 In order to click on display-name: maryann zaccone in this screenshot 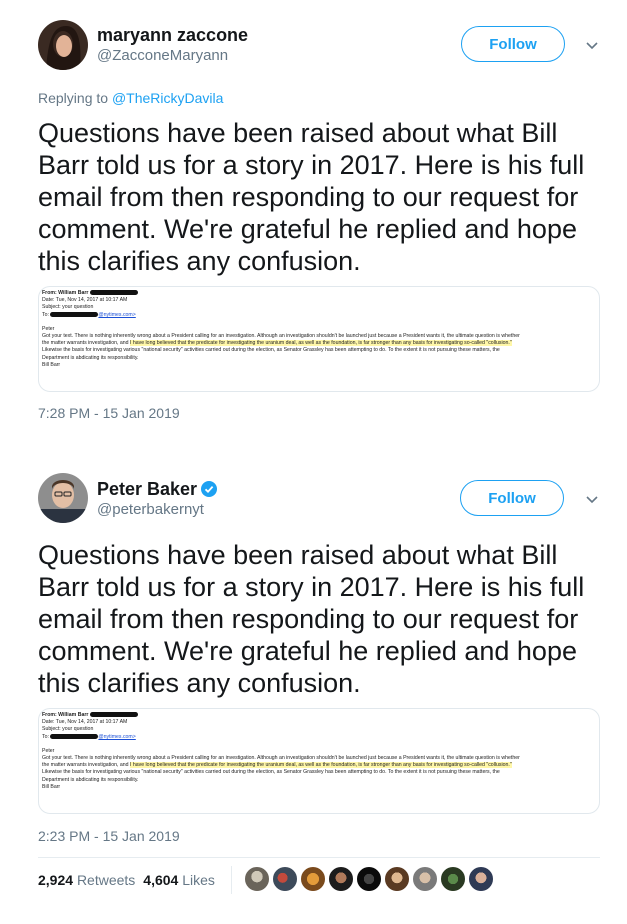, I will do `click(172, 35)`.